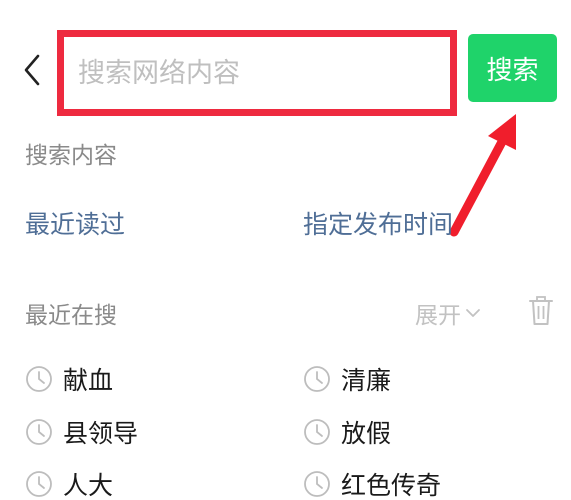 This screenshot has height=500, width=571. I want to click on red-arrow-annotation, so click(482, 175).